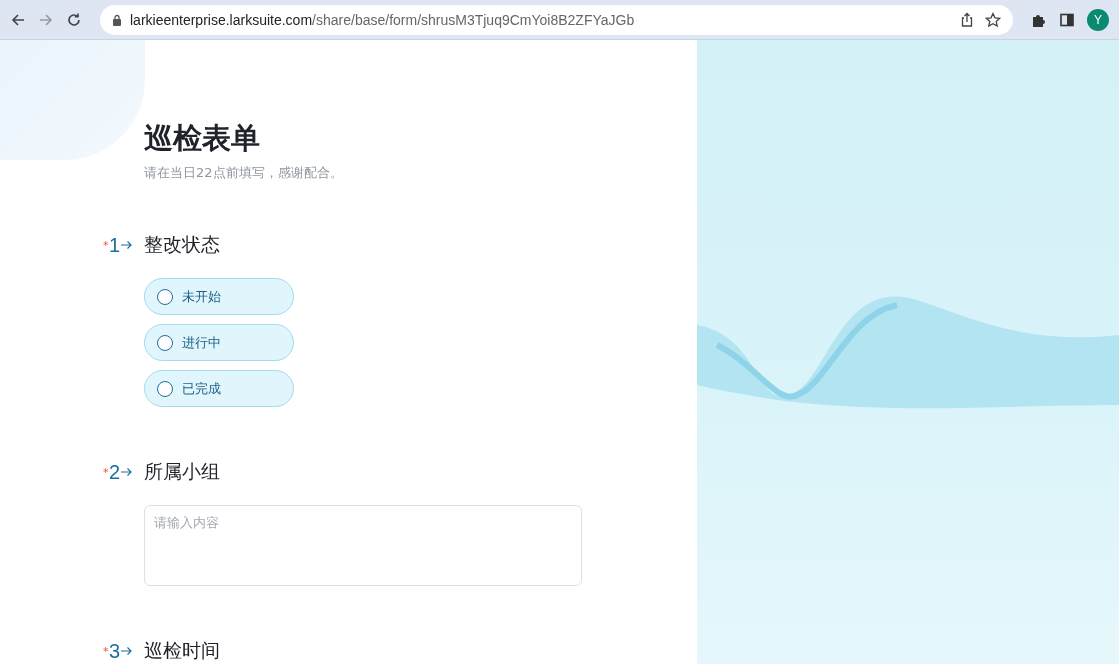 The height and width of the screenshot is (664, 1119). Describe the element at coordinates (74, 19) in the screenshot. I see `reload-icon` at that location.